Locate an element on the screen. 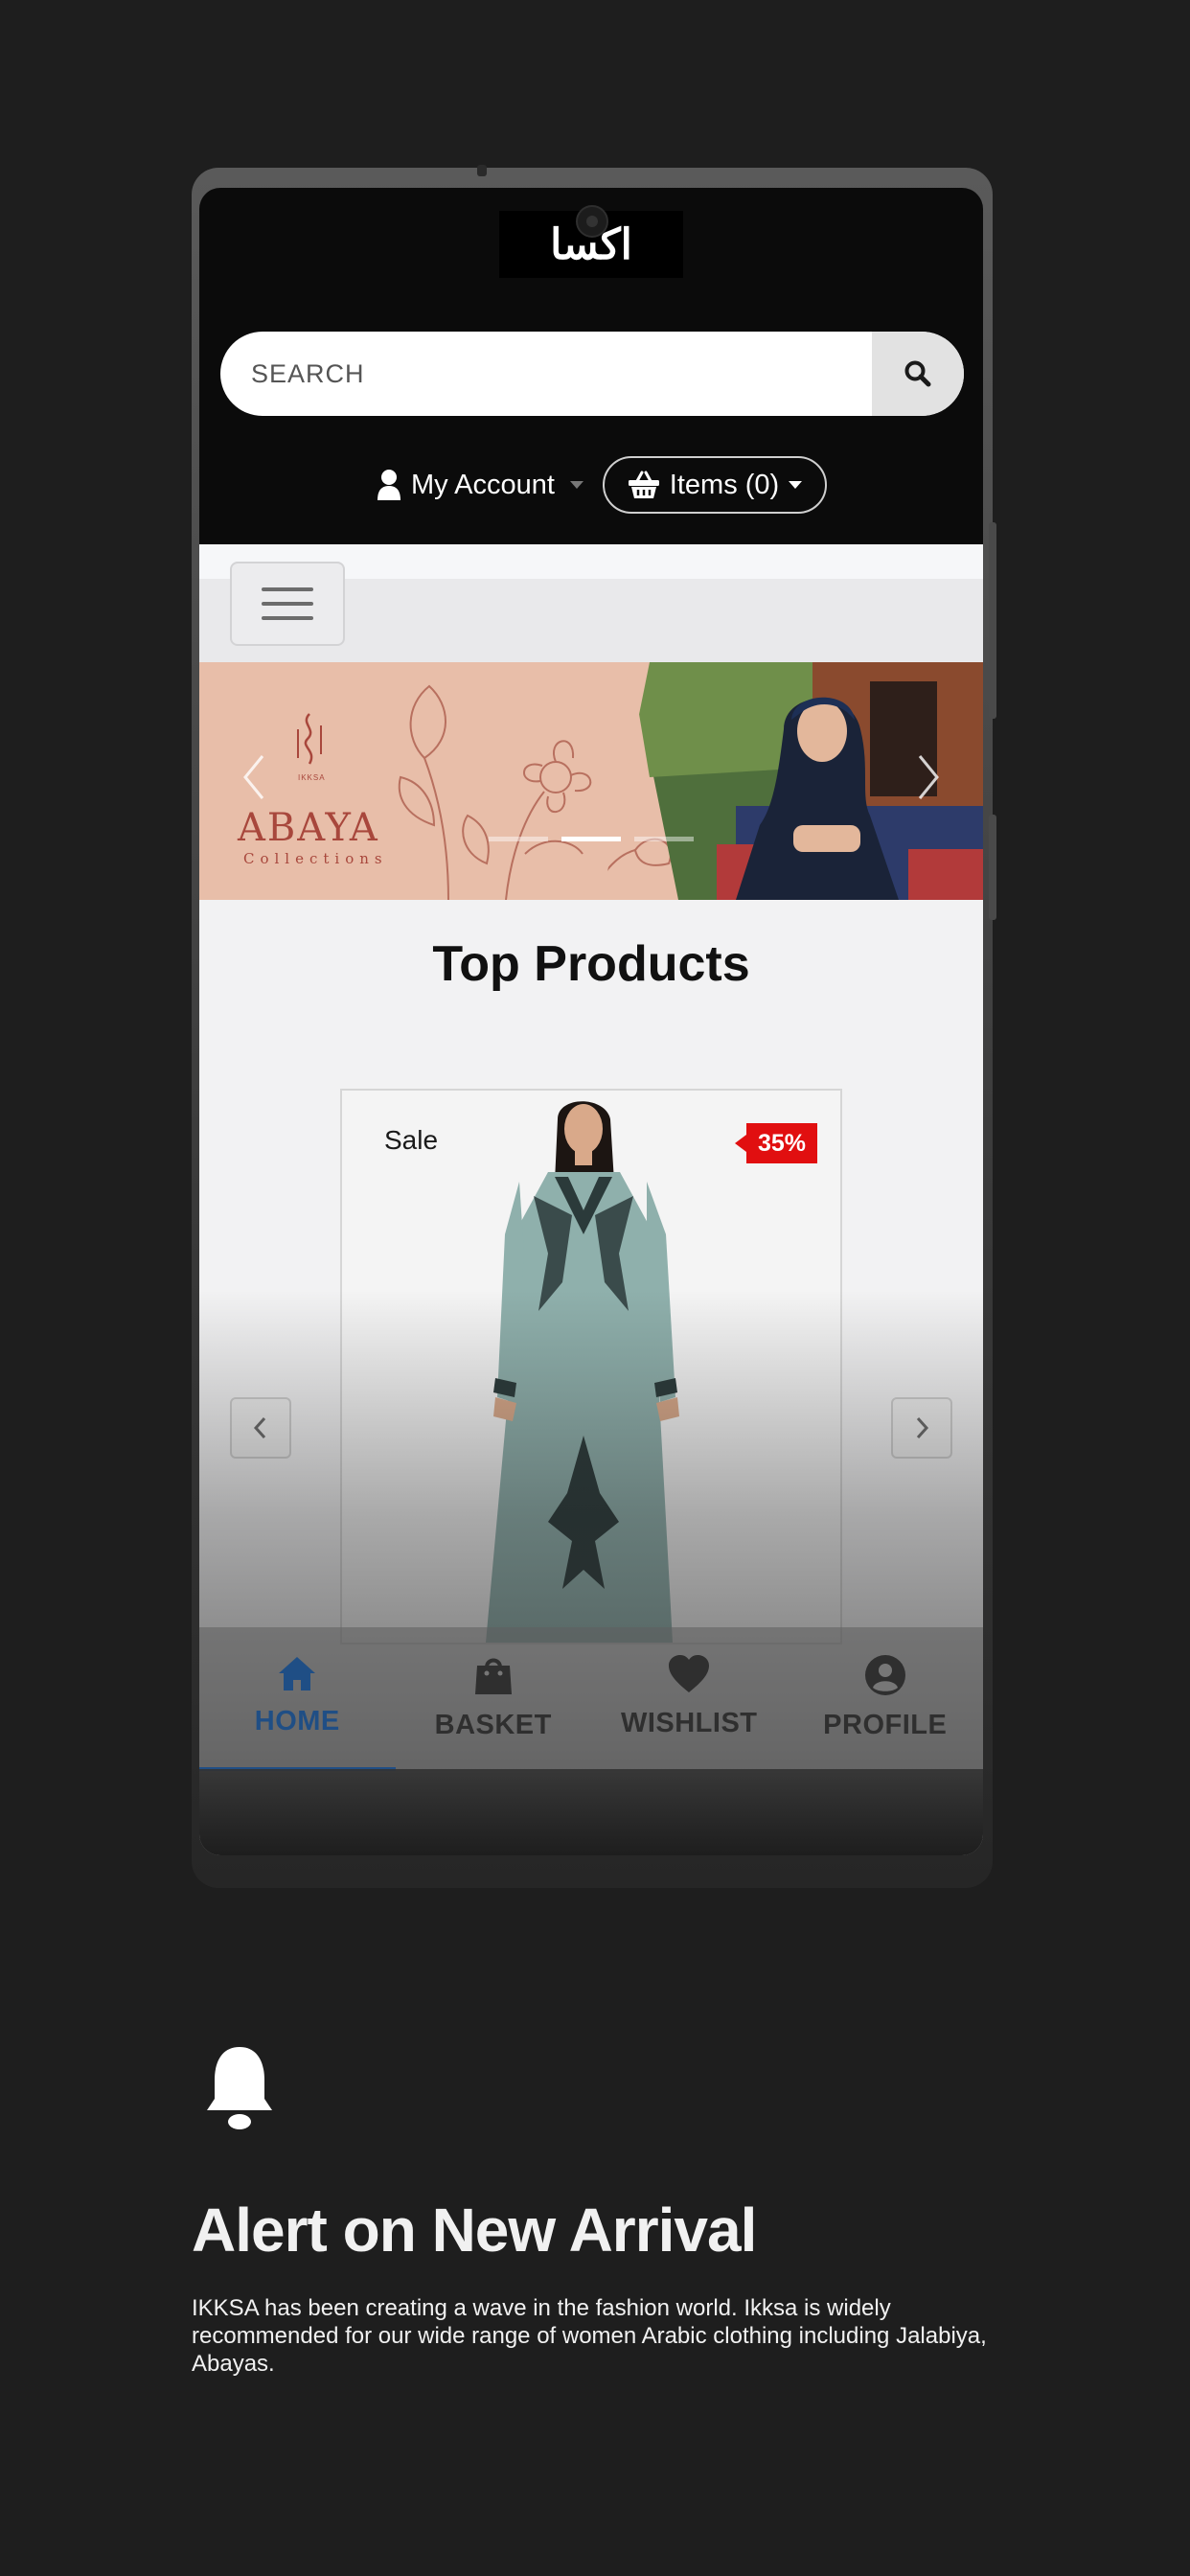 The image size is (1190, 2576). carousel-next-button is located at coordinates (928, 777).